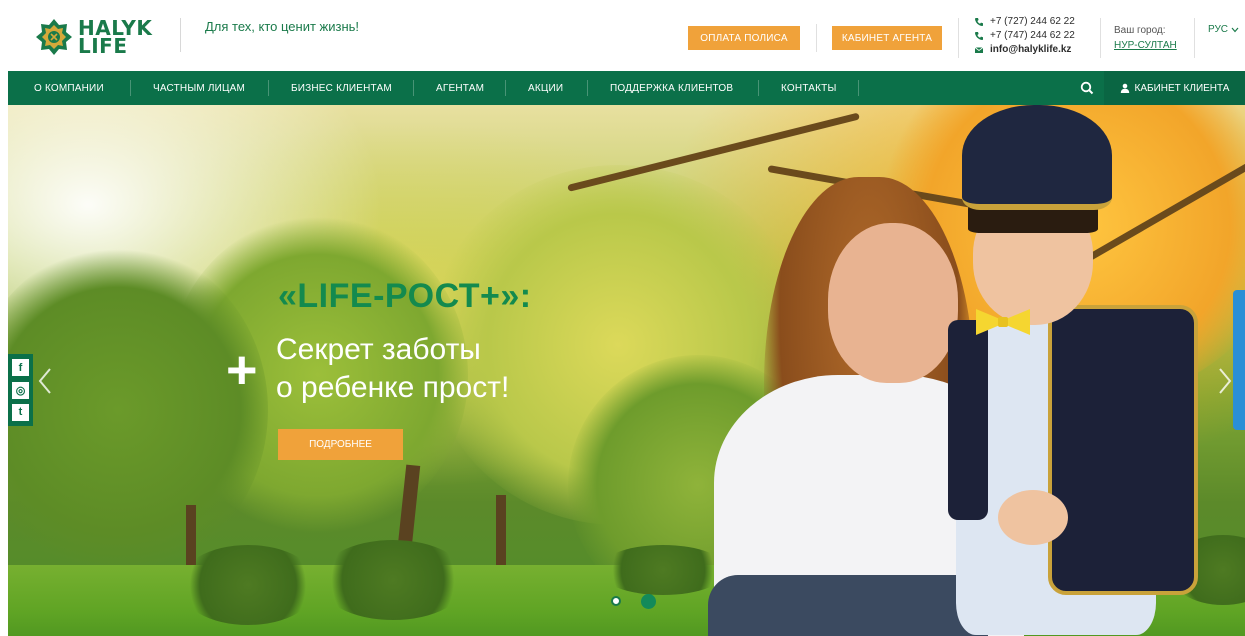  I want to click on city-selector: Ваш город: НУР-СУЛТАН, so click(1145, 38).